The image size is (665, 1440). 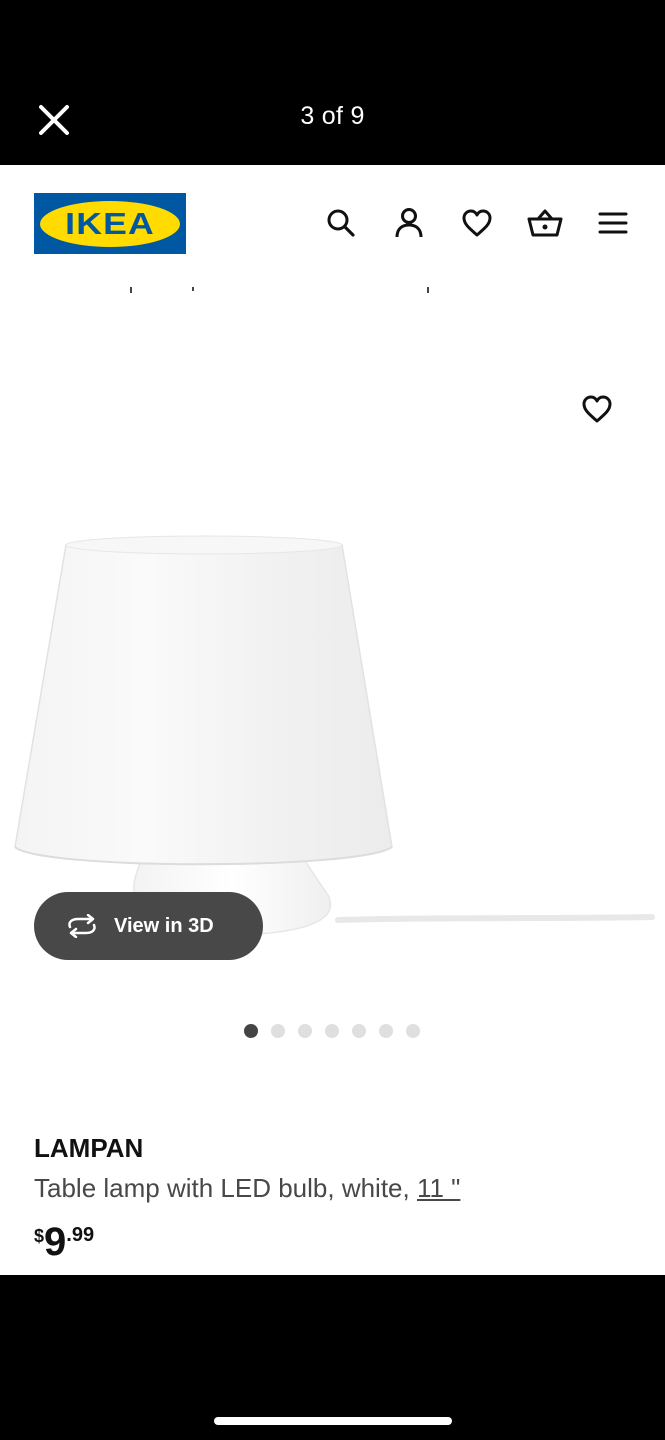 I want to click on ikea-logo: IKEA, so click(x=110, y=223).